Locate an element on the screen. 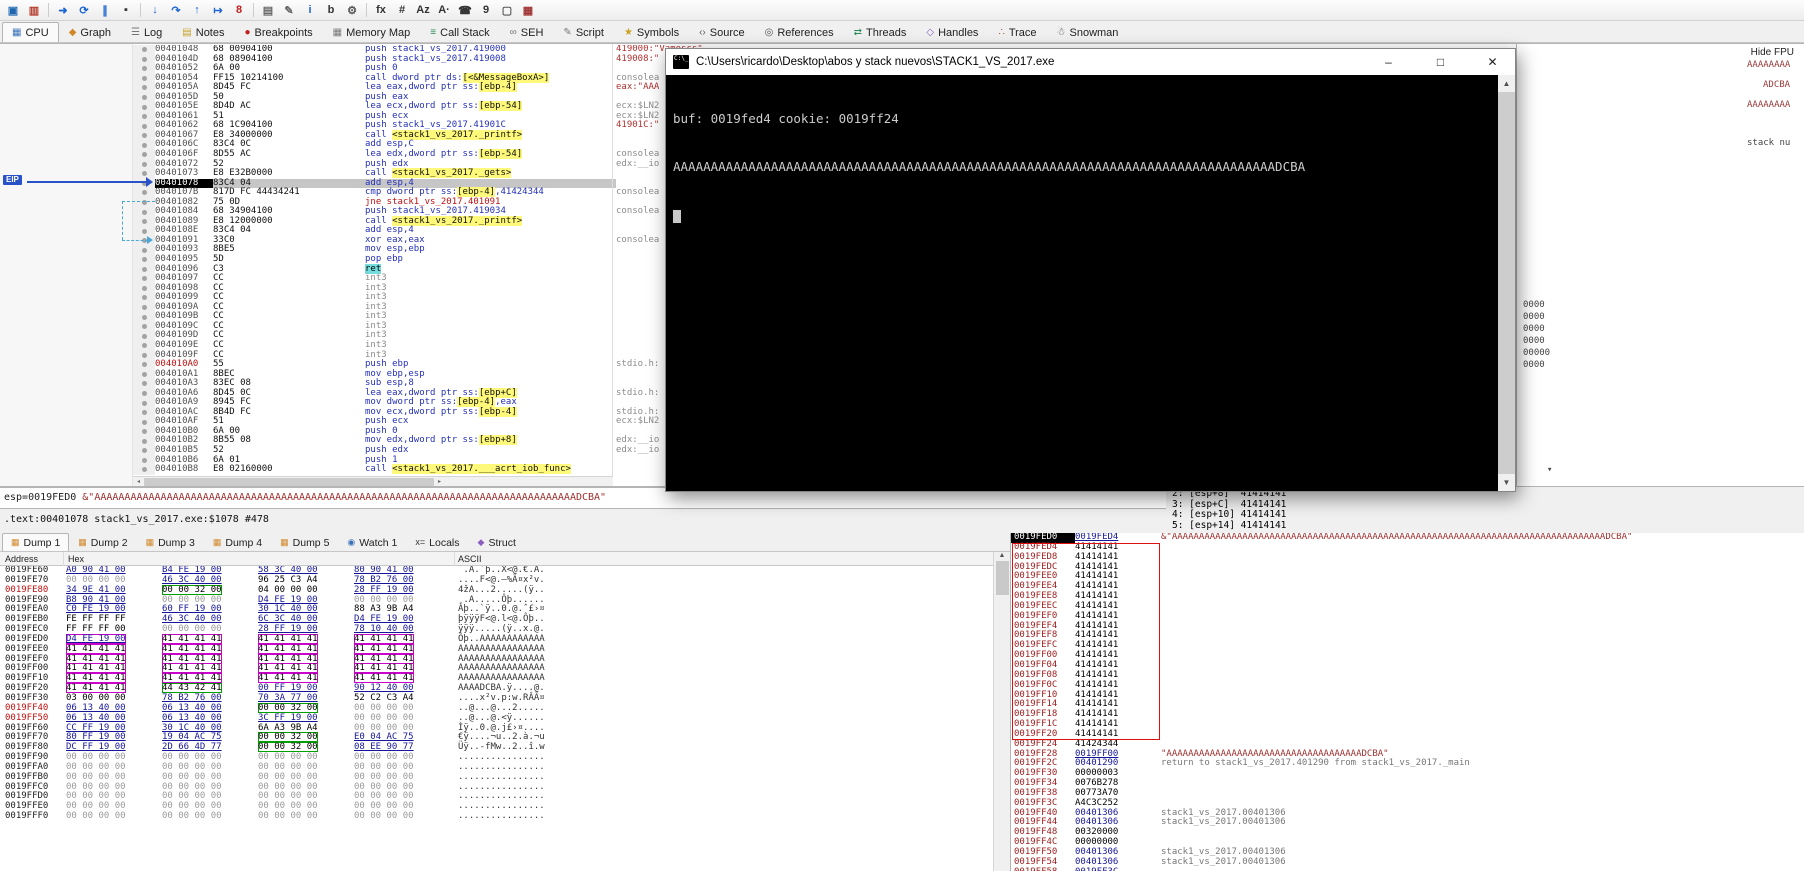 The height and width of the screenshot is (871, 1804). tab-memory-map: ▦ Memory Map is located at coordinates (372, 32).